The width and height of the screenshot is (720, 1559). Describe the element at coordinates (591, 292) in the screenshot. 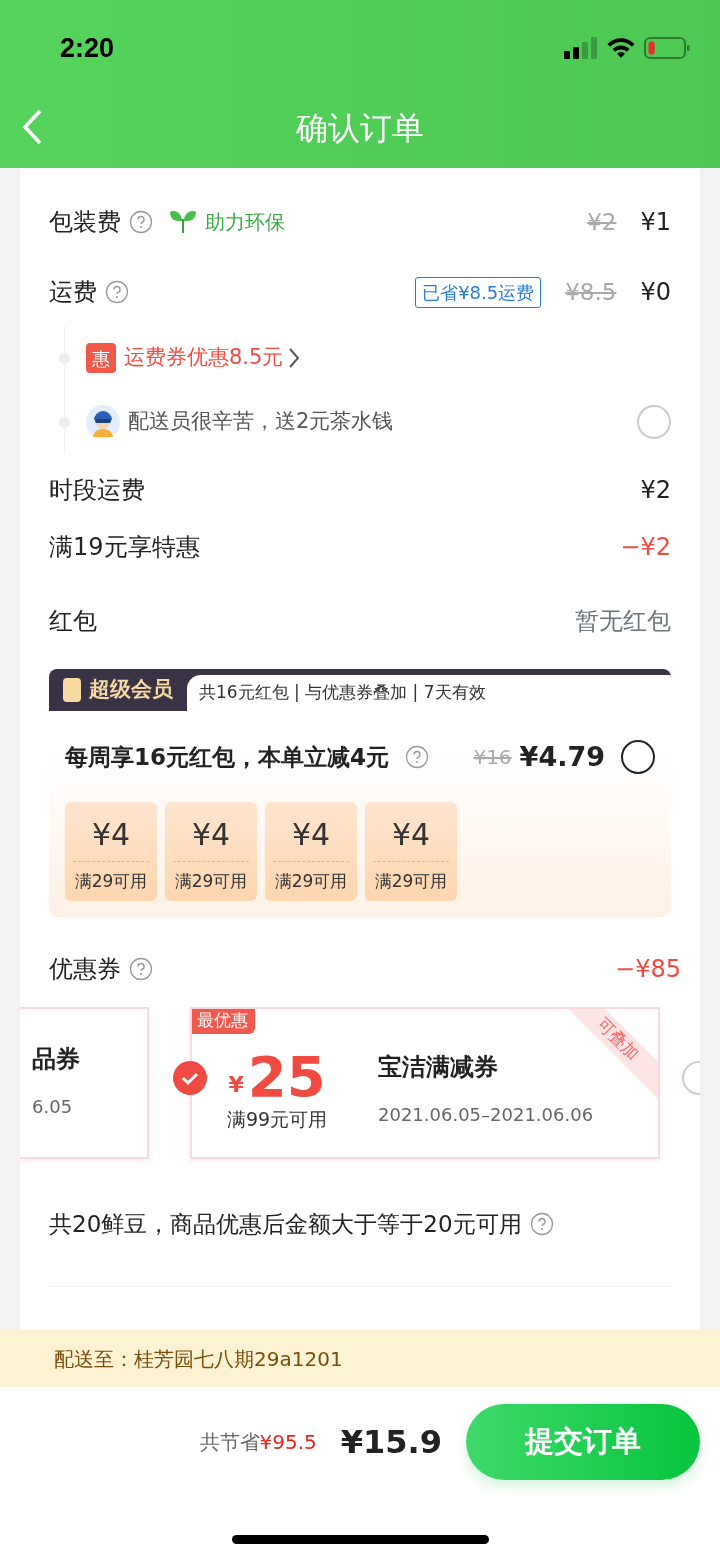

I see `original-price: ¥8.5` at that location.